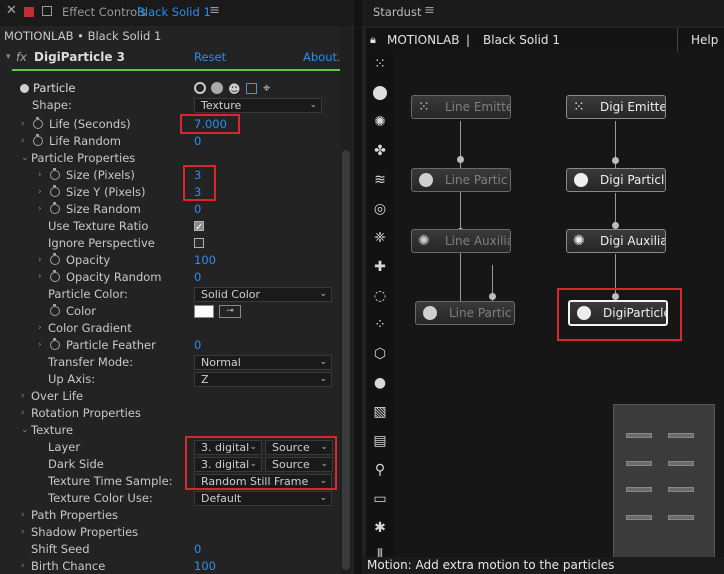  I want to click on birth-chance-value: 100, so click(205, 566).